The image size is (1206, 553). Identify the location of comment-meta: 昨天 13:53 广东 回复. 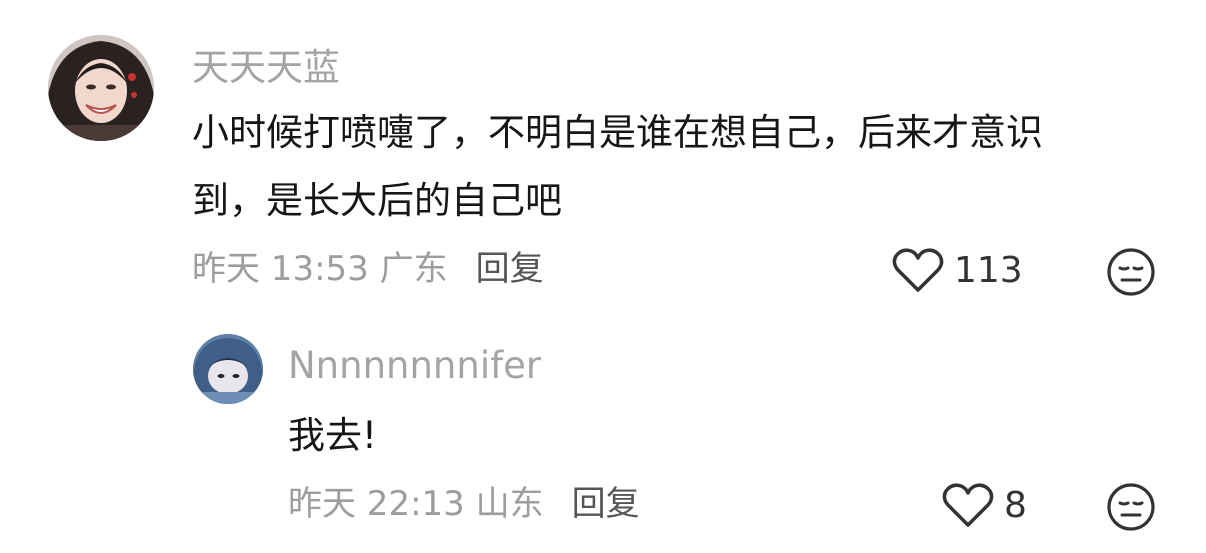
(368, 269).